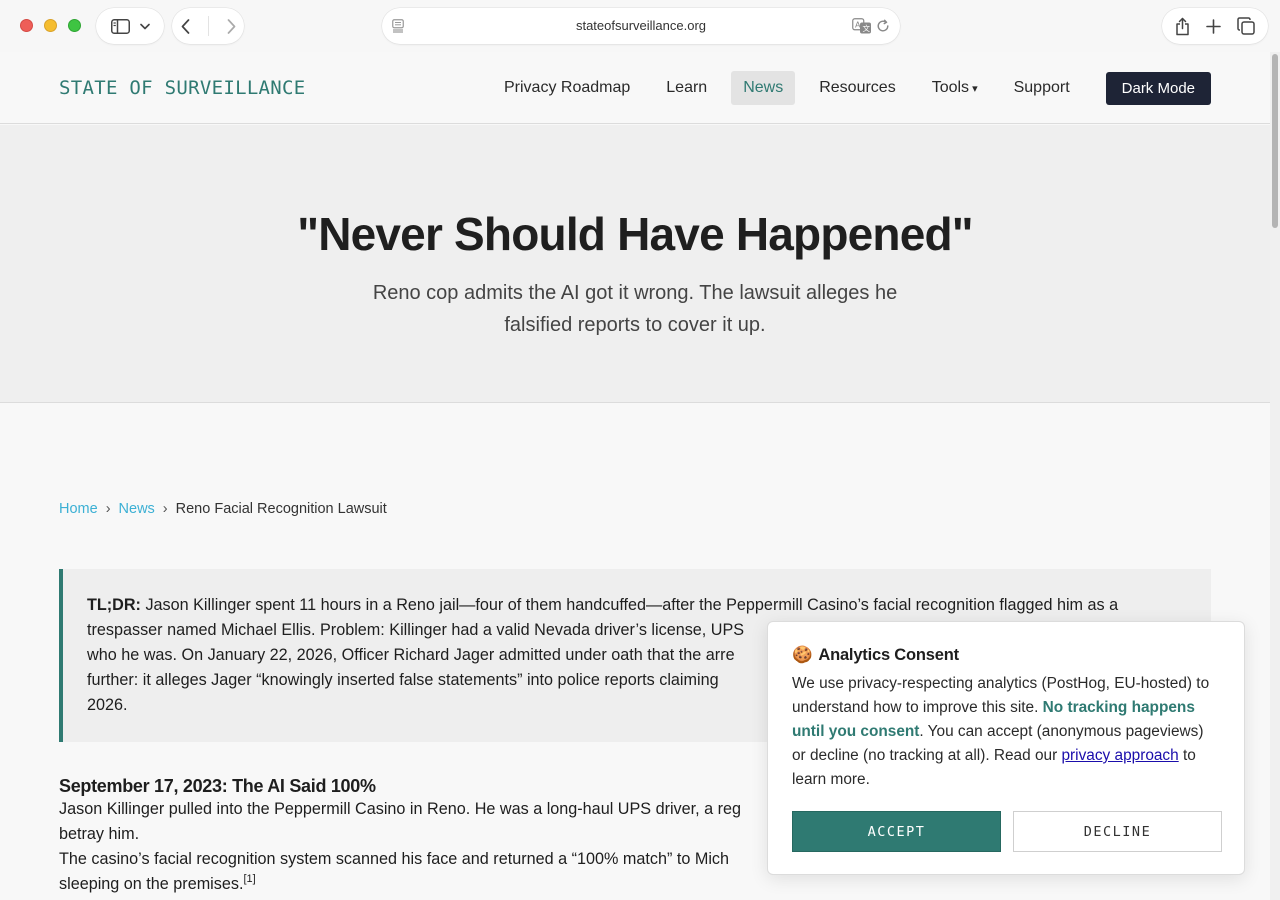  What do you see at coordinates (114, 605) in the screenshot?
I see `tldr-label: TL;DR:` at bounding box center [114, 605].